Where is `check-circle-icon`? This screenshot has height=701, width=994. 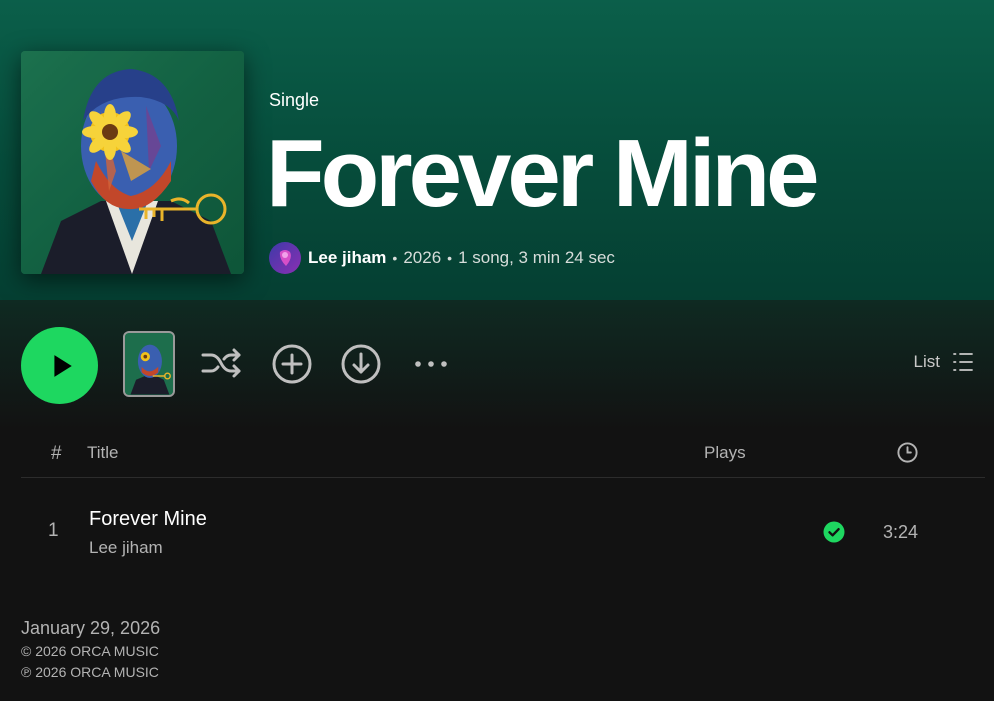 check-circle-icon is located at coordinates (834, 532).